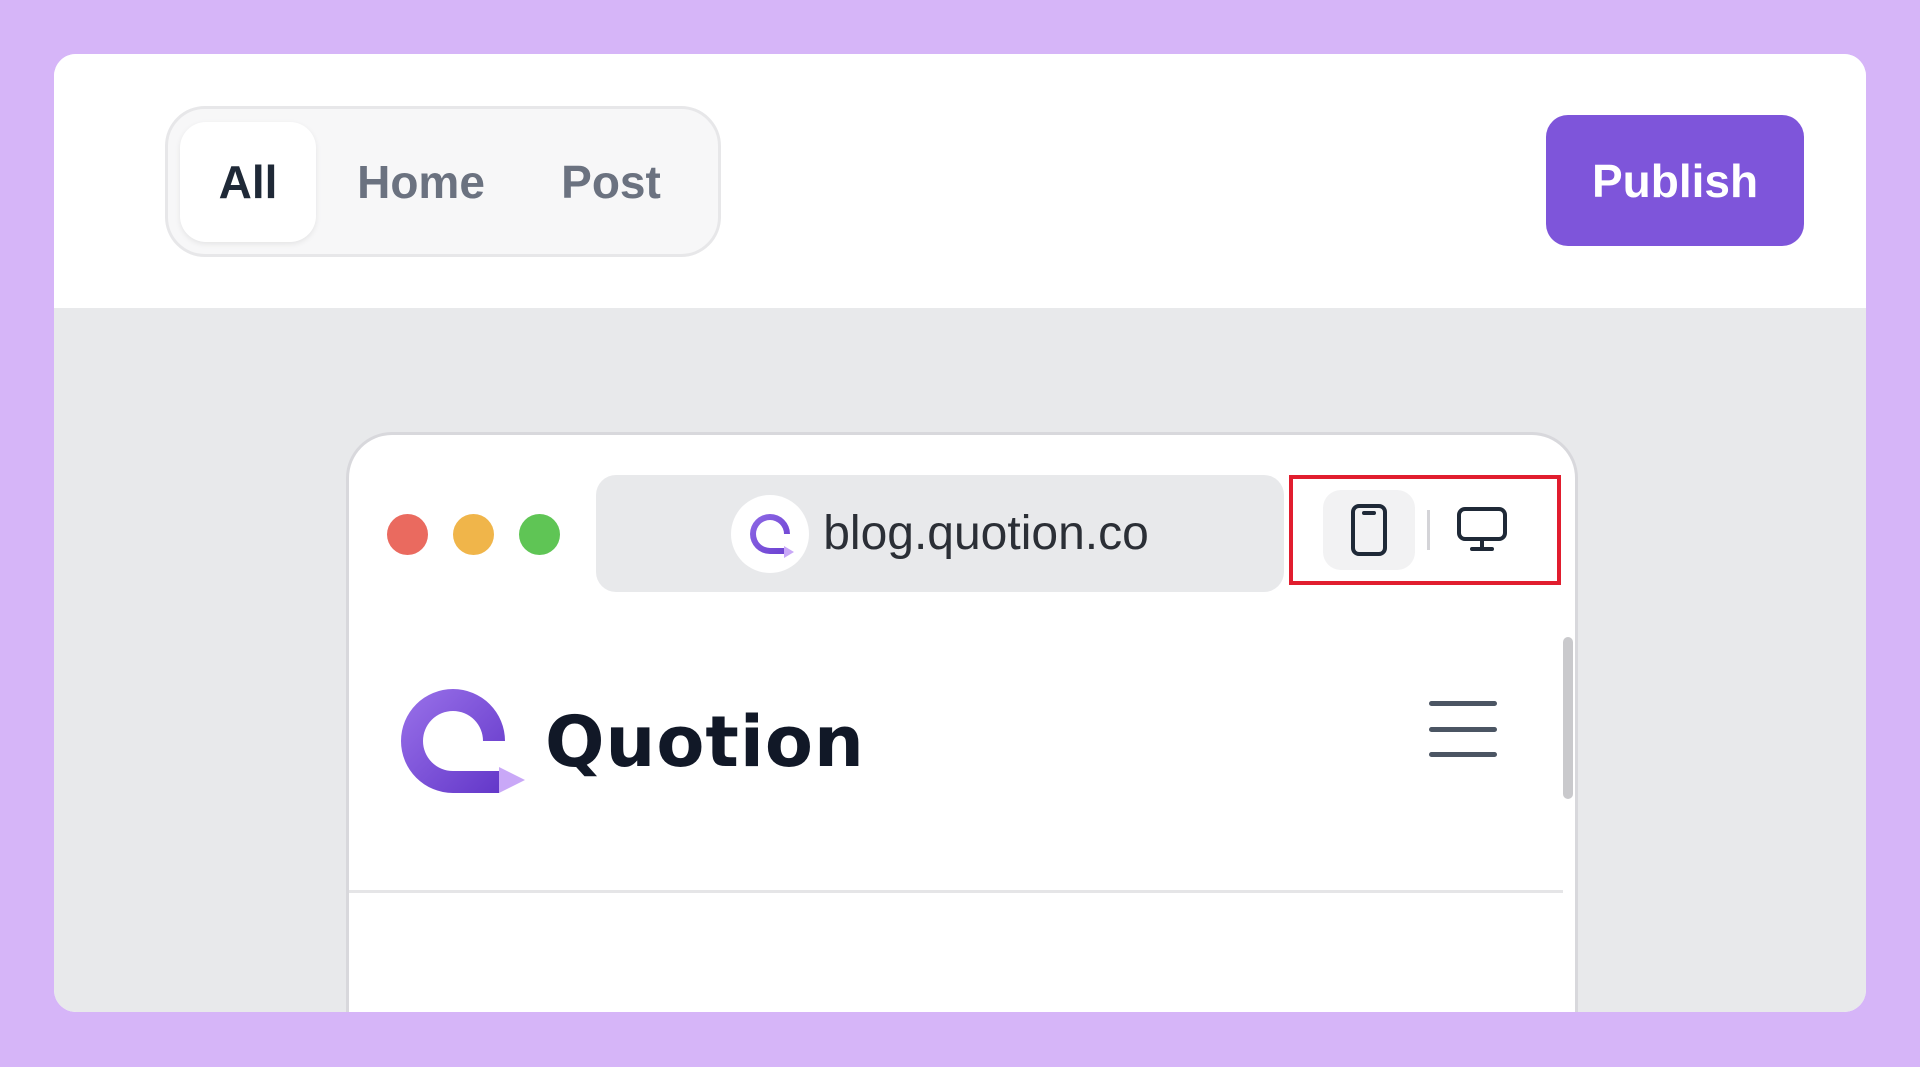 This screenshot has height=1067, width=1920. I want to click on window-close-dot, so click(407, 534).